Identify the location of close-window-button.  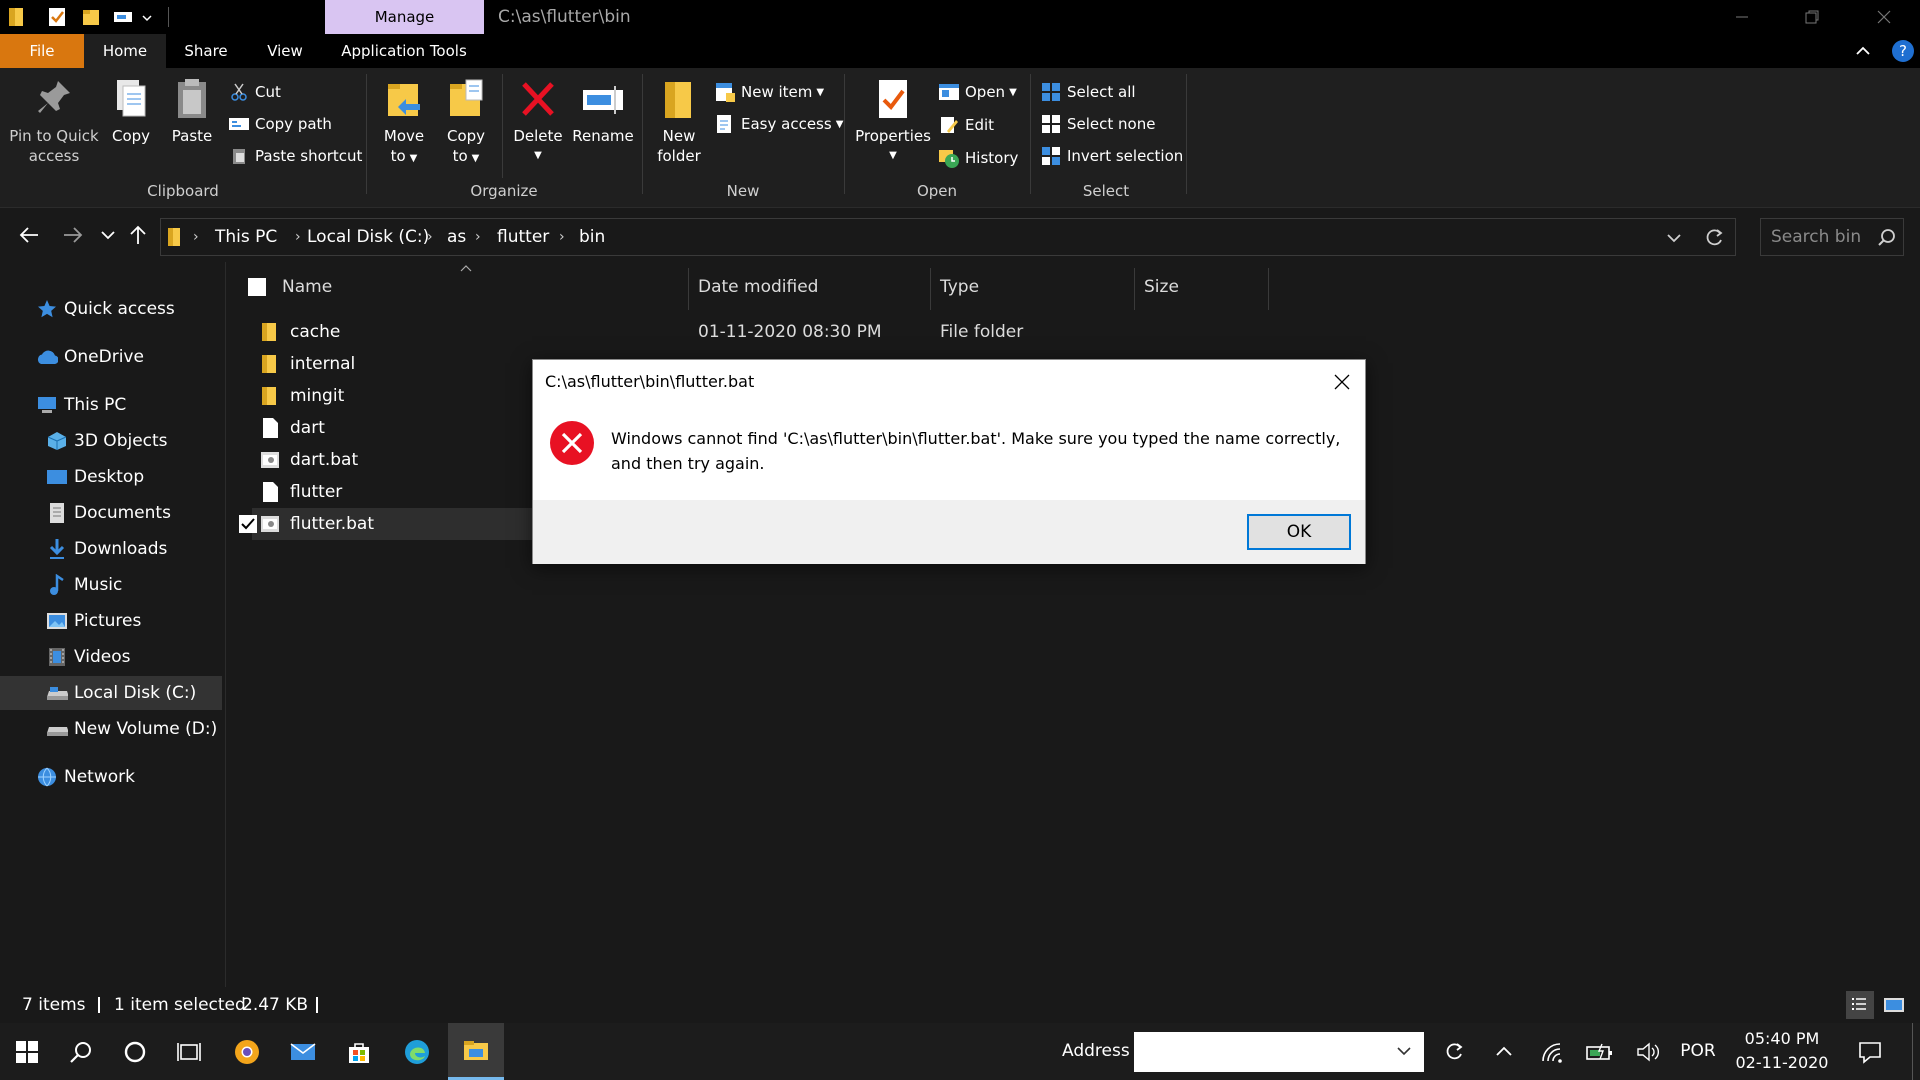
(1884, 17).